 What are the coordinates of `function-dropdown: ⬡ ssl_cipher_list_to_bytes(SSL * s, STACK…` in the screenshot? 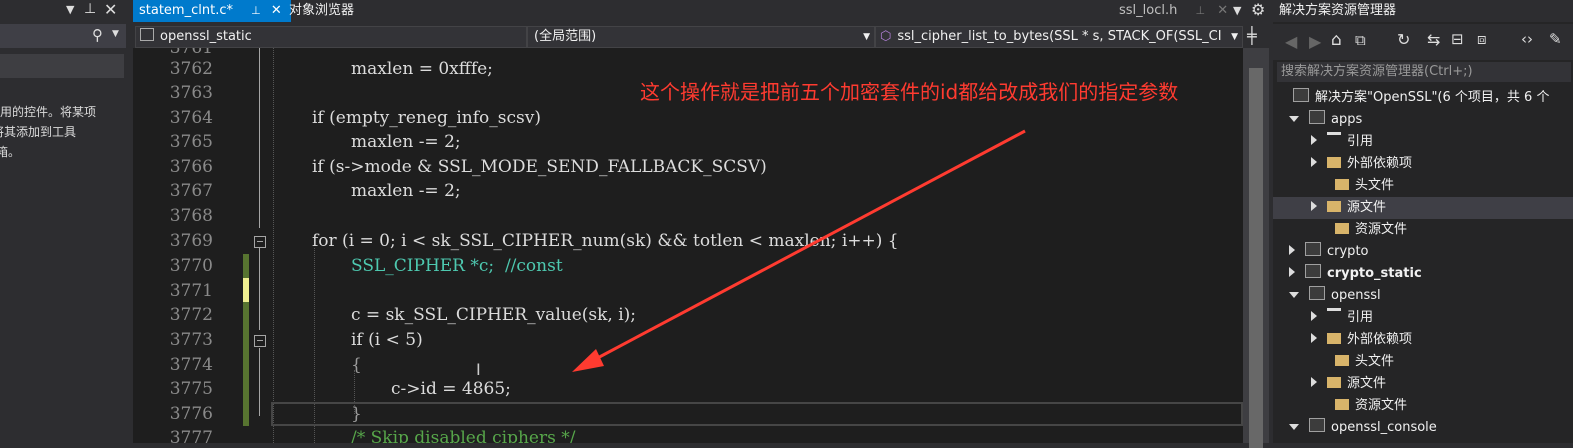 It's located at (1059, 37).